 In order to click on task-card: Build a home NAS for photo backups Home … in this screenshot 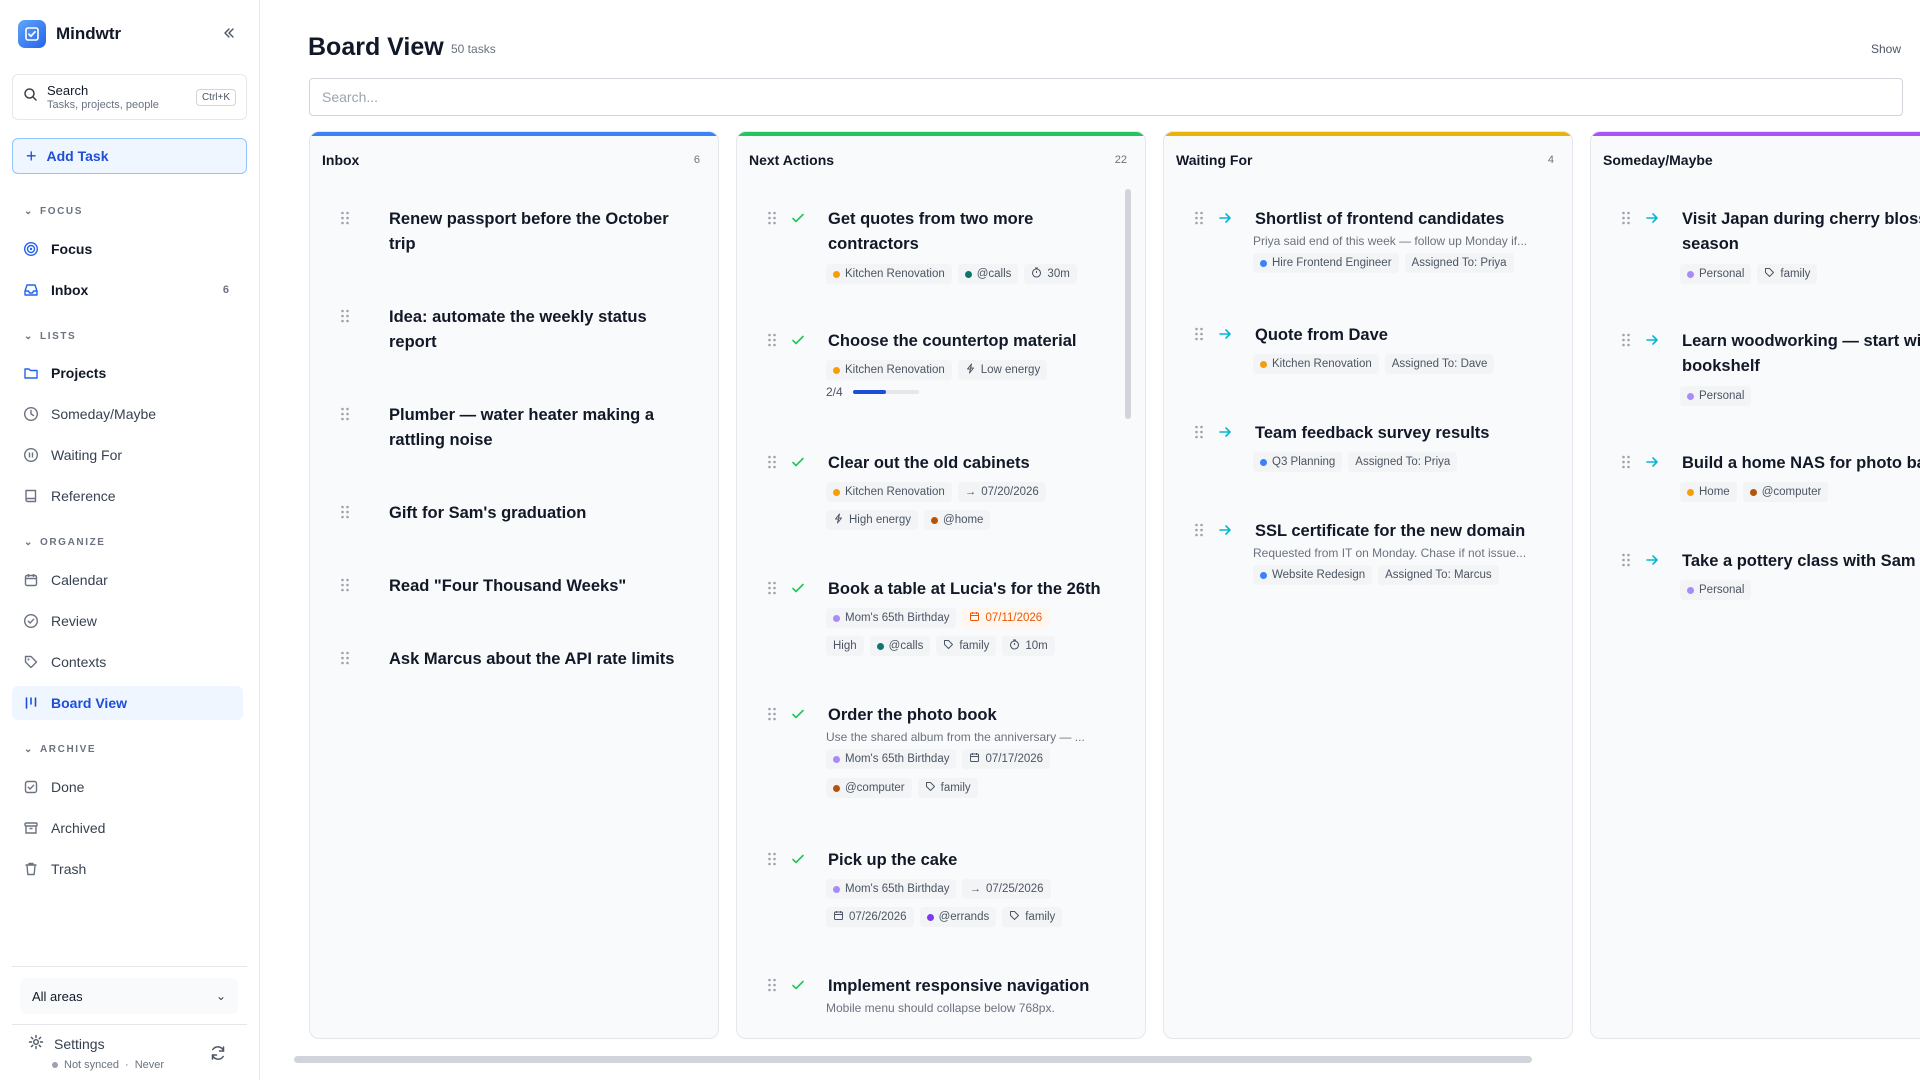, I will do `click(1761, 476)`.